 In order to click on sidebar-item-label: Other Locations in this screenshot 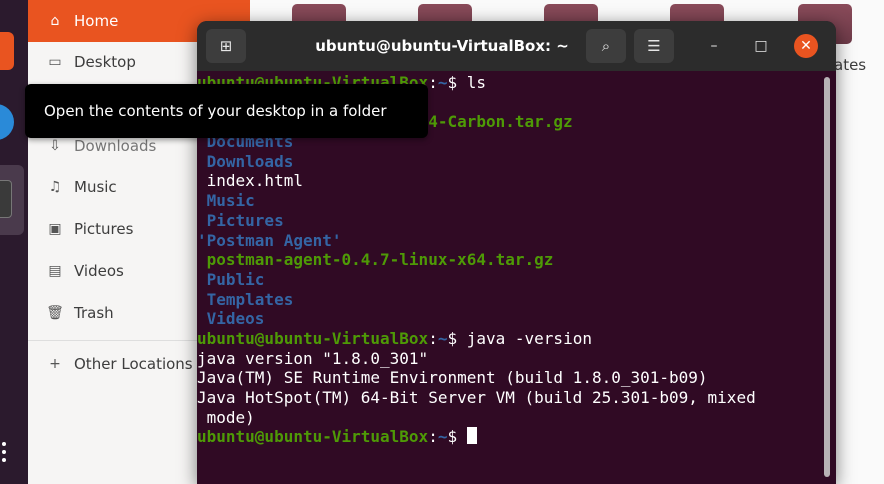, I will do `click(133, 364)`.